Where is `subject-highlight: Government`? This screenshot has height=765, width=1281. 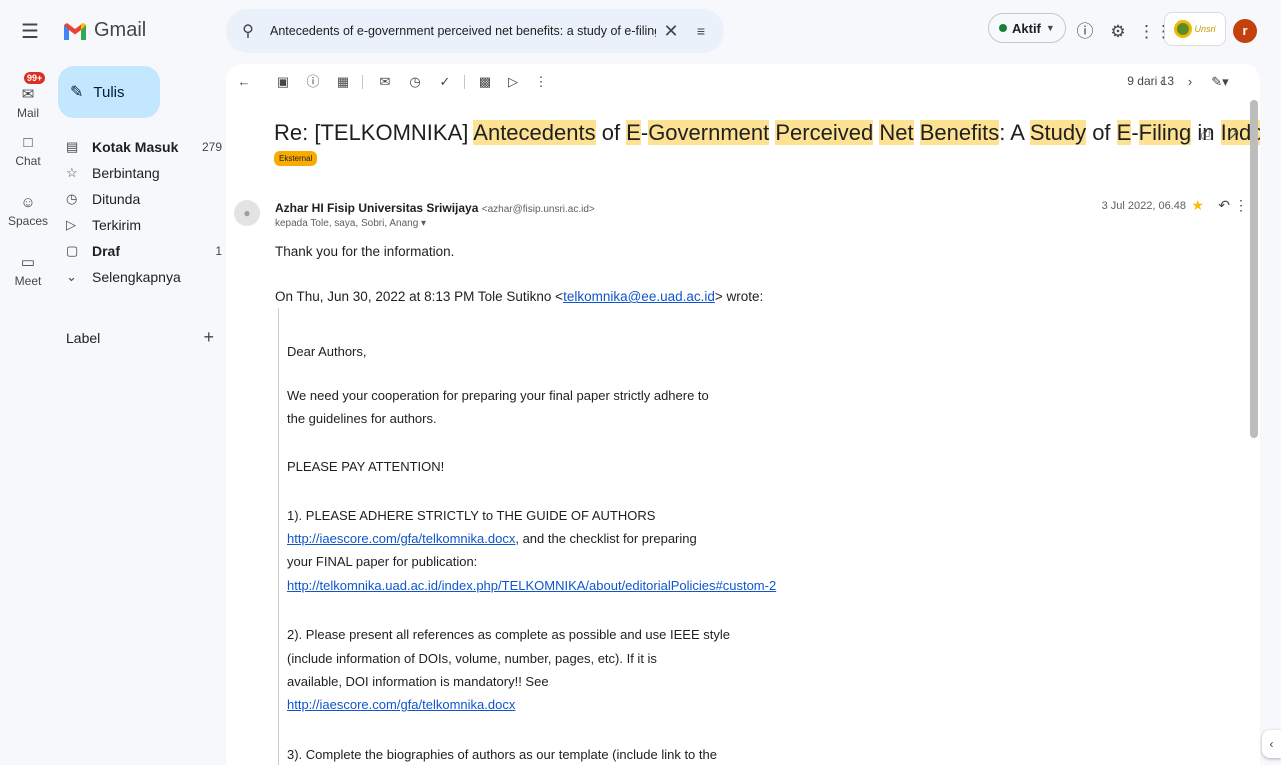 subject-highlight: Government is located at coordinates (709, 132).